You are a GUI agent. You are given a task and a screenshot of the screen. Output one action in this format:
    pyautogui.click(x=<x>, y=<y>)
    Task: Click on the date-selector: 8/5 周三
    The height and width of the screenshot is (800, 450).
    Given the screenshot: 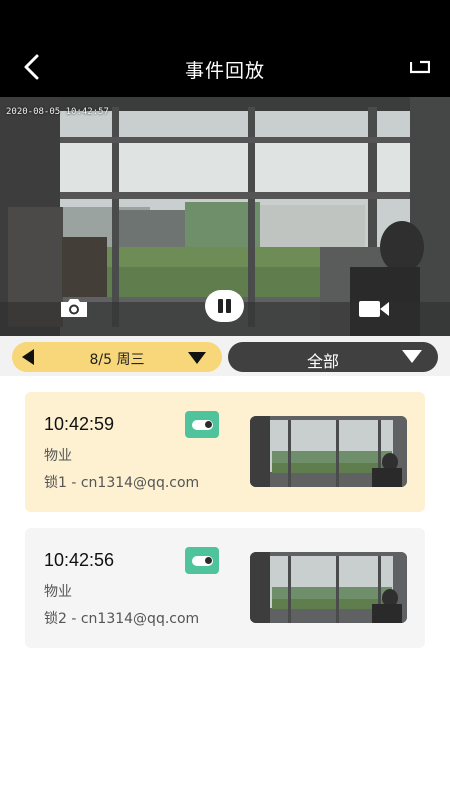 What is the action you would take?
    pyautogui.click(x=117, y=357)
    